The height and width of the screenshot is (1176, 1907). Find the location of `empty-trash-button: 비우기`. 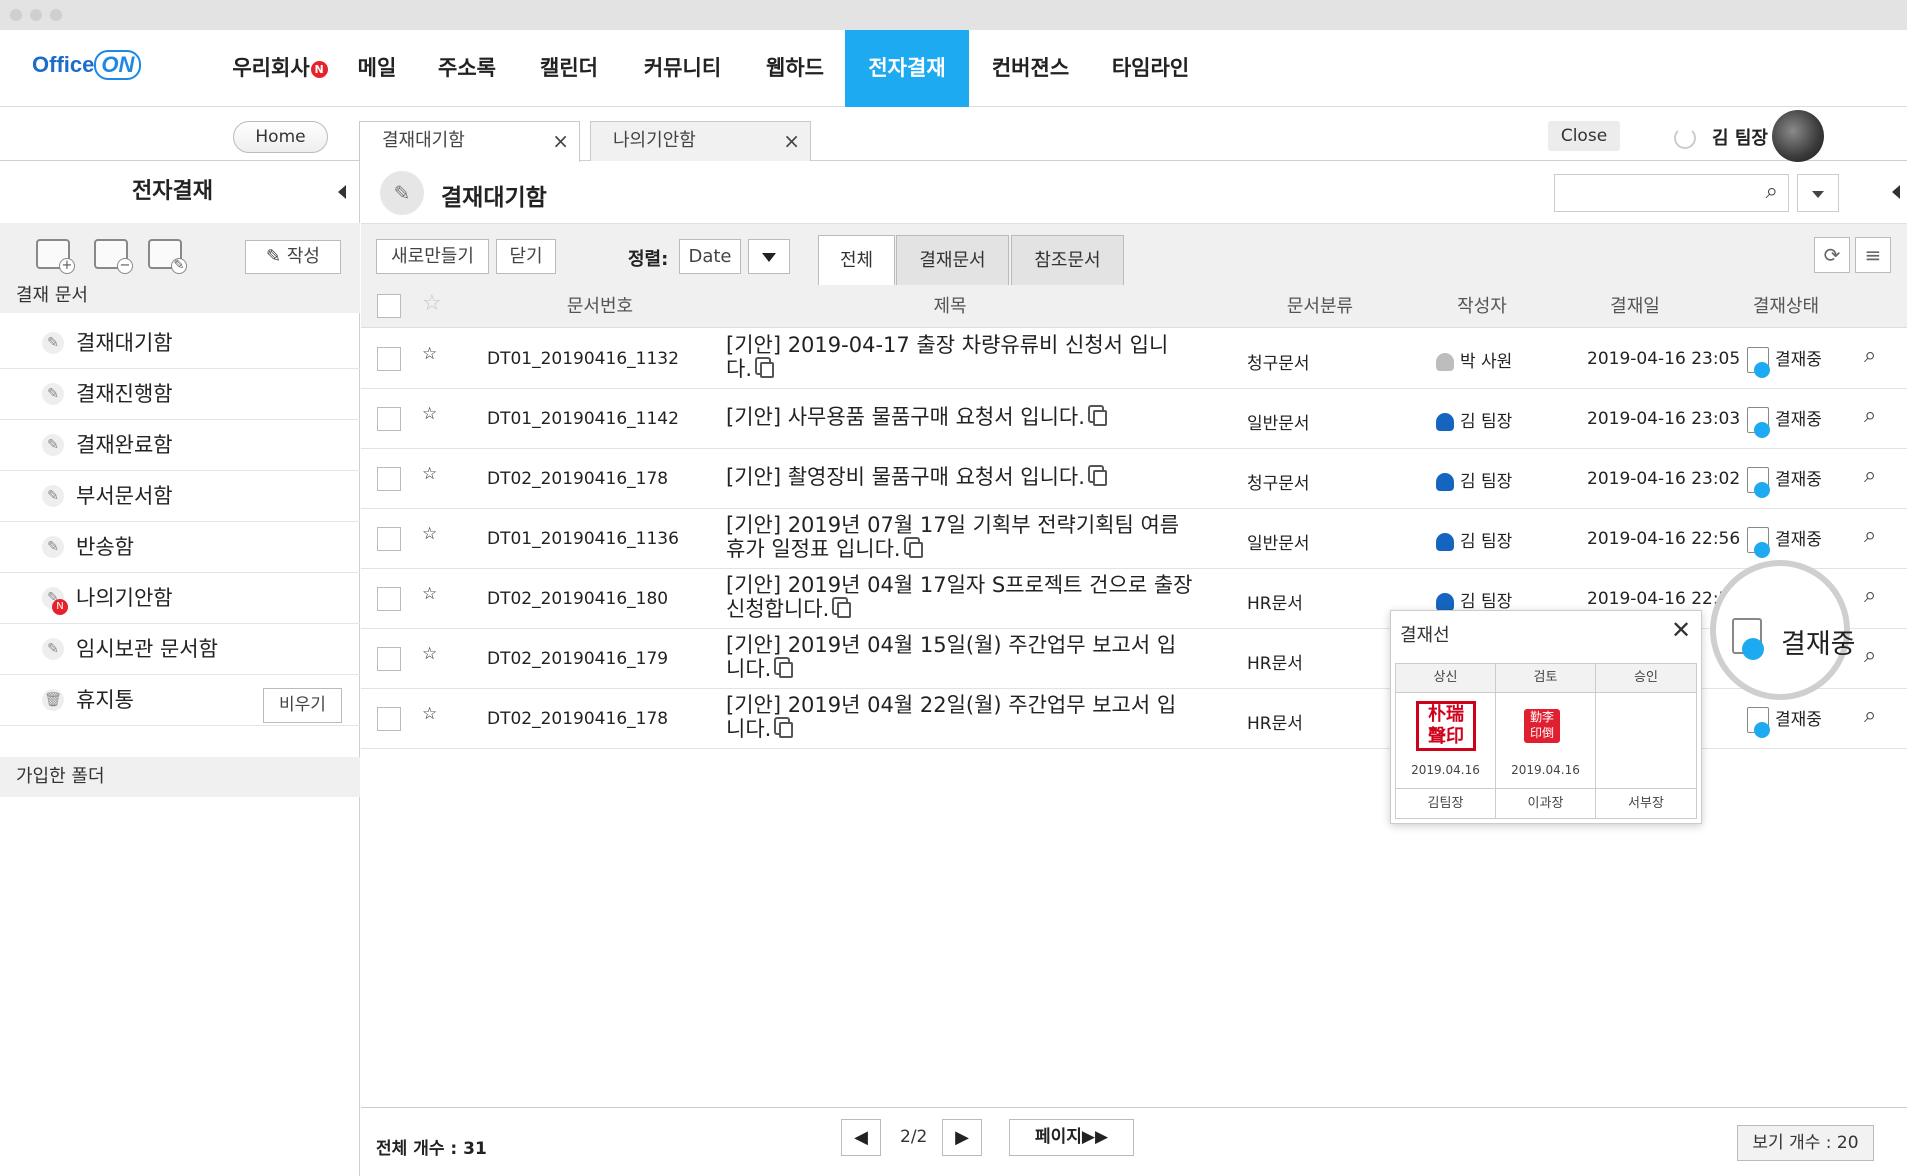

empty-trash-button: 비우기 is located at coordinates (302, 705).